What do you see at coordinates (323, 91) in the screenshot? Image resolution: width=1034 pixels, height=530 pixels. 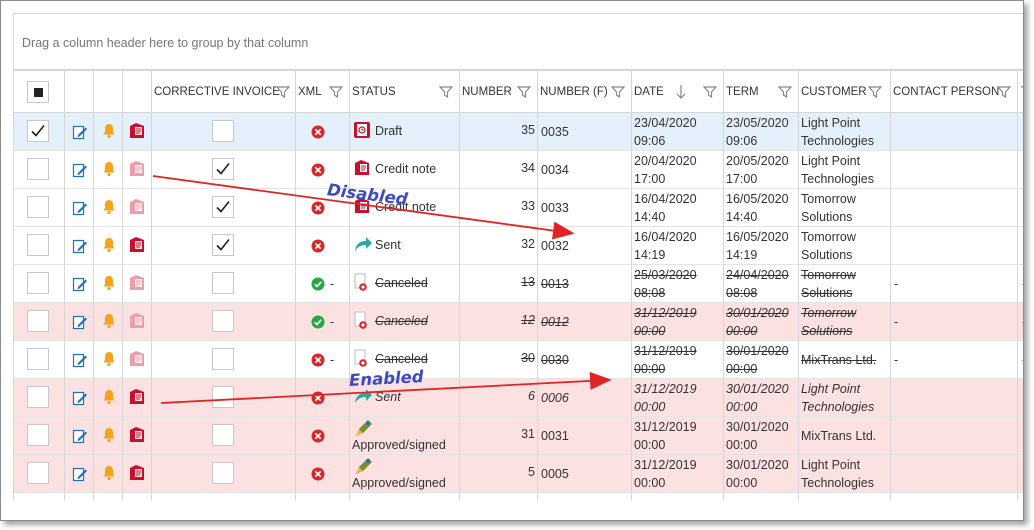 I see `column-header-xml: XML` at bounding box center [323, 91].